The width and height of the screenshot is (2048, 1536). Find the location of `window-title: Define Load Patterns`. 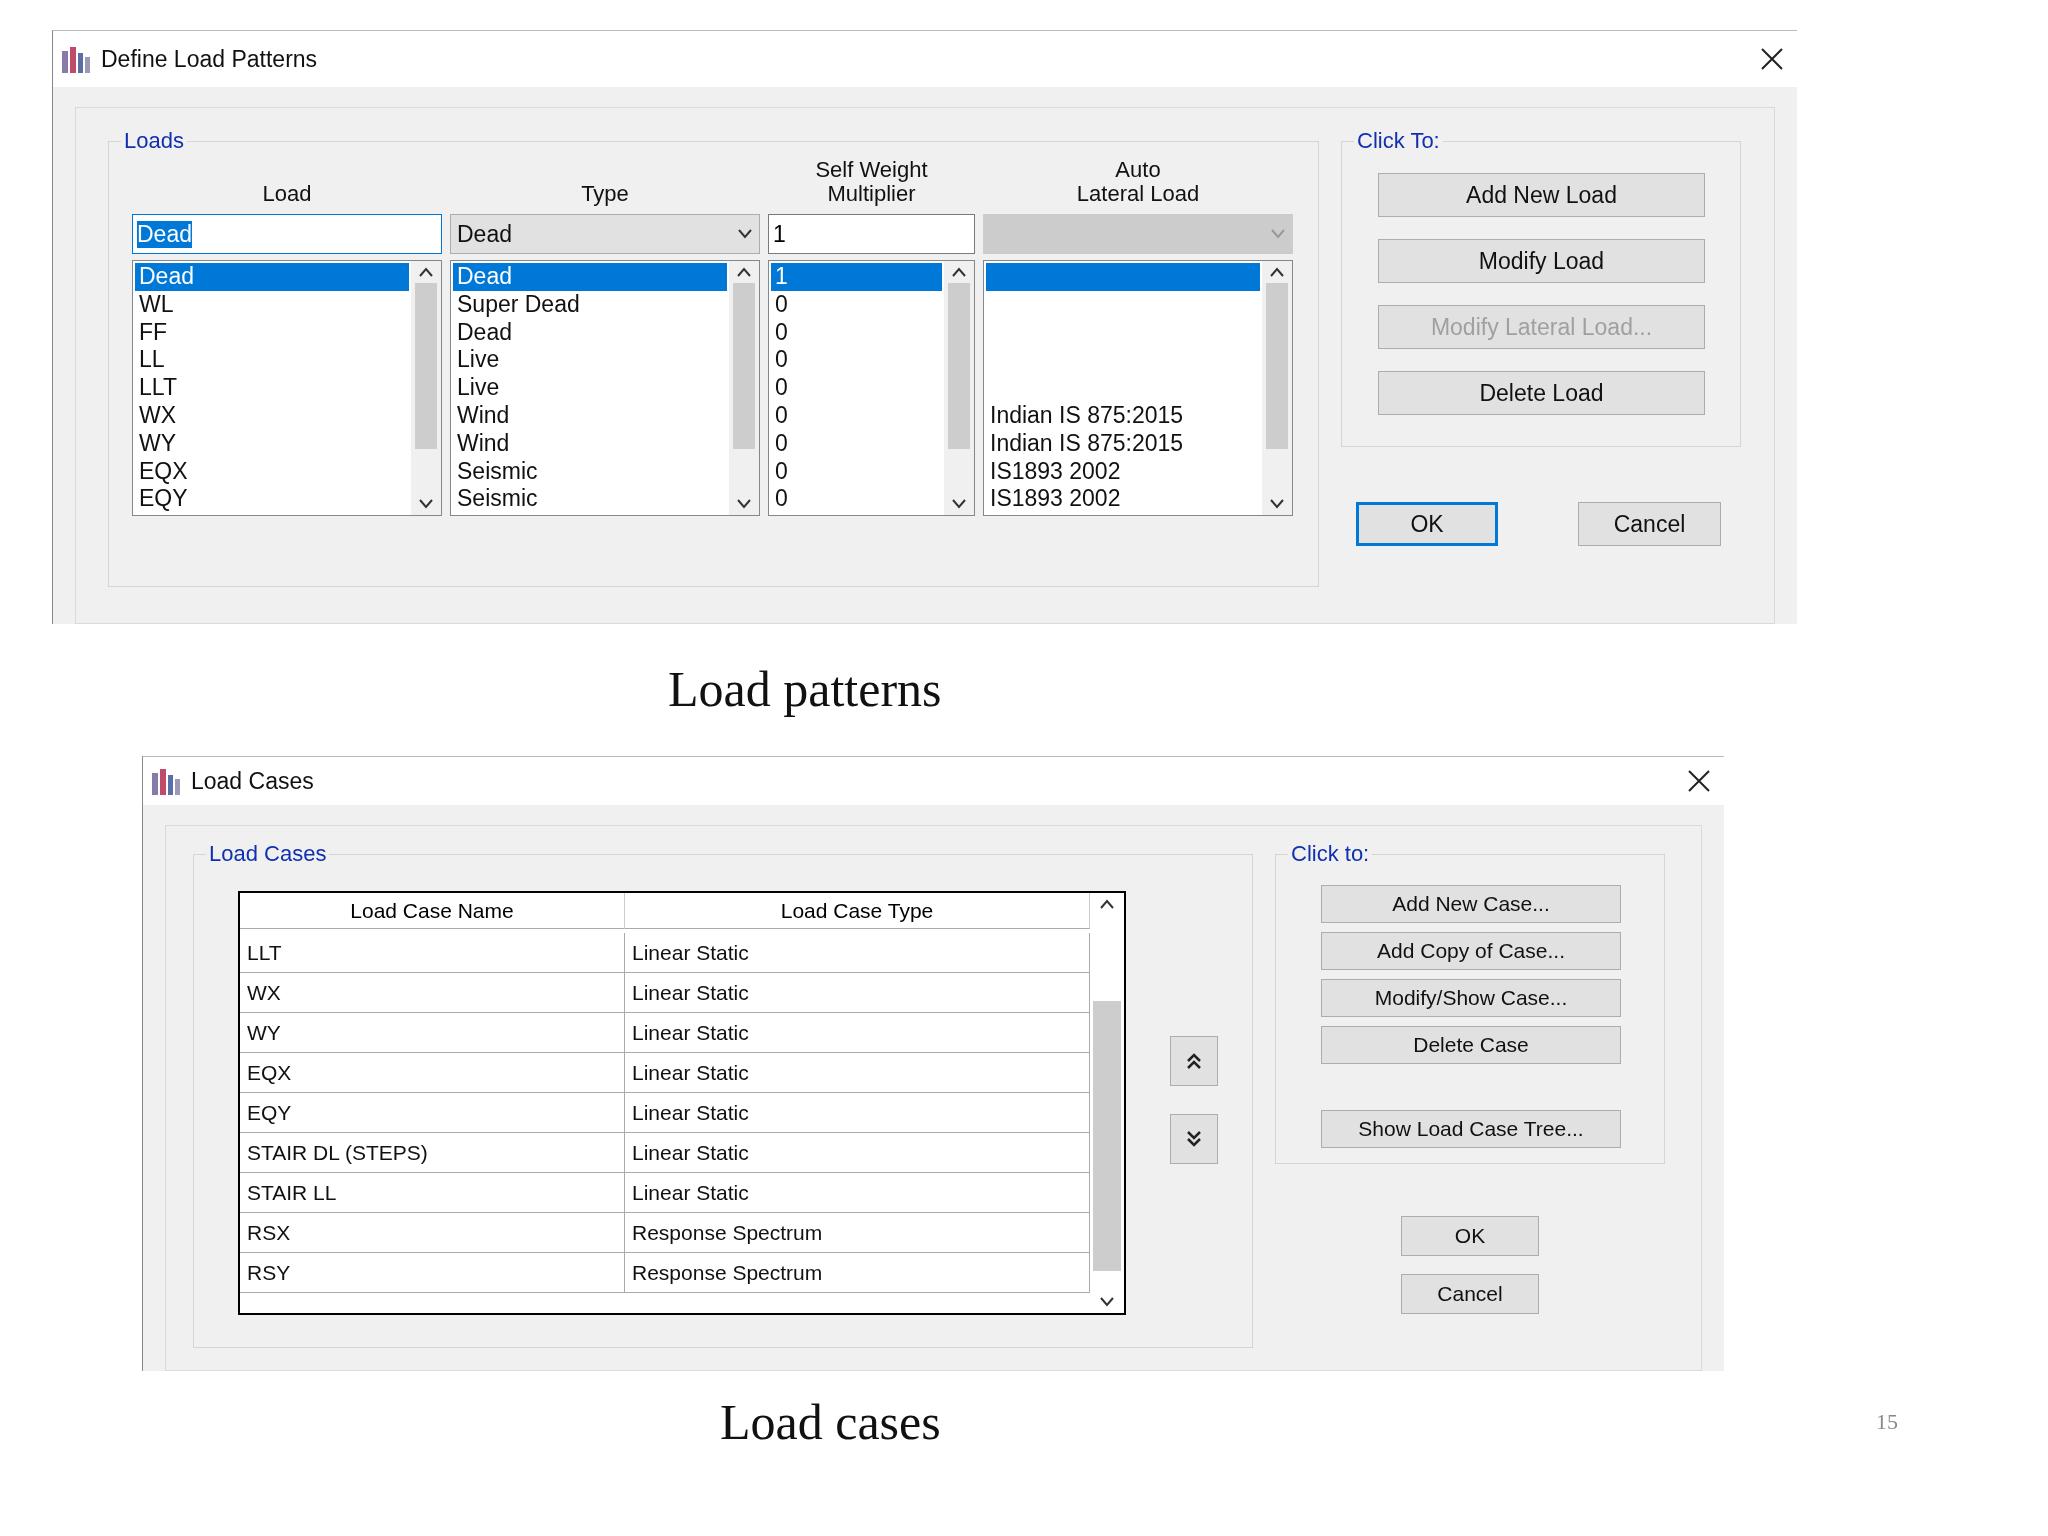

window-title: Define Load Patterns is located at coordinates (210, 59).